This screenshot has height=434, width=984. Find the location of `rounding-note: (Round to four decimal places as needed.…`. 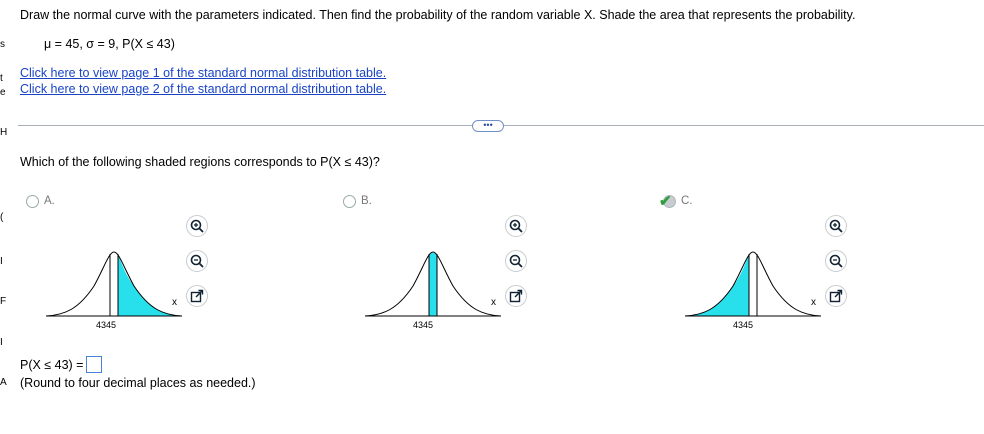

rounding-note: (Round to four decimal places as needed.… is located at coordinates (138, 383).